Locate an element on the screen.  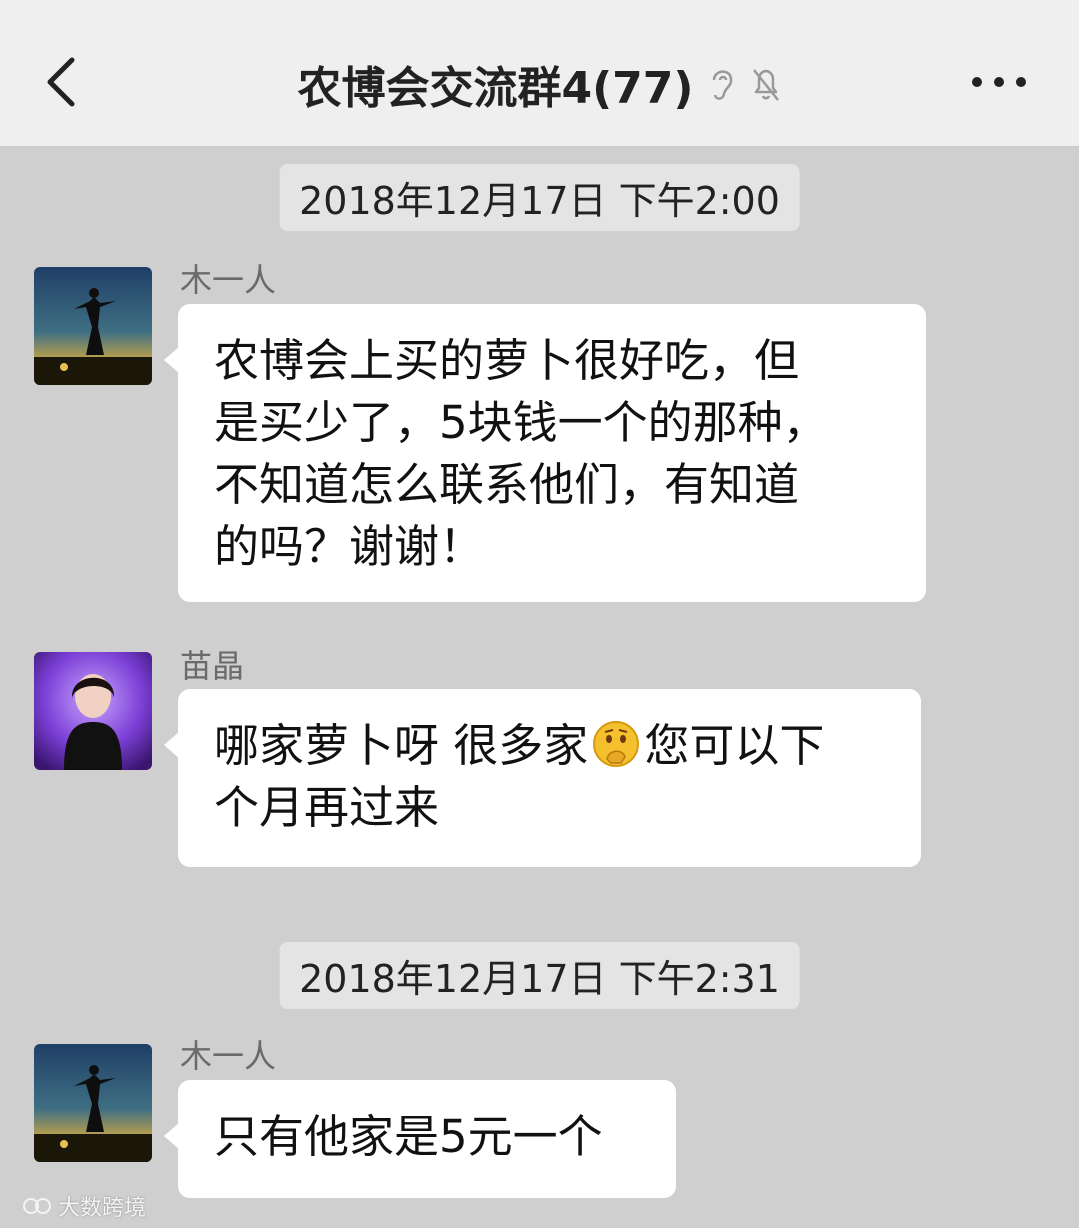
message-line: 是买少了，5块钱一个的那种， is located at coordinates (521, 422).